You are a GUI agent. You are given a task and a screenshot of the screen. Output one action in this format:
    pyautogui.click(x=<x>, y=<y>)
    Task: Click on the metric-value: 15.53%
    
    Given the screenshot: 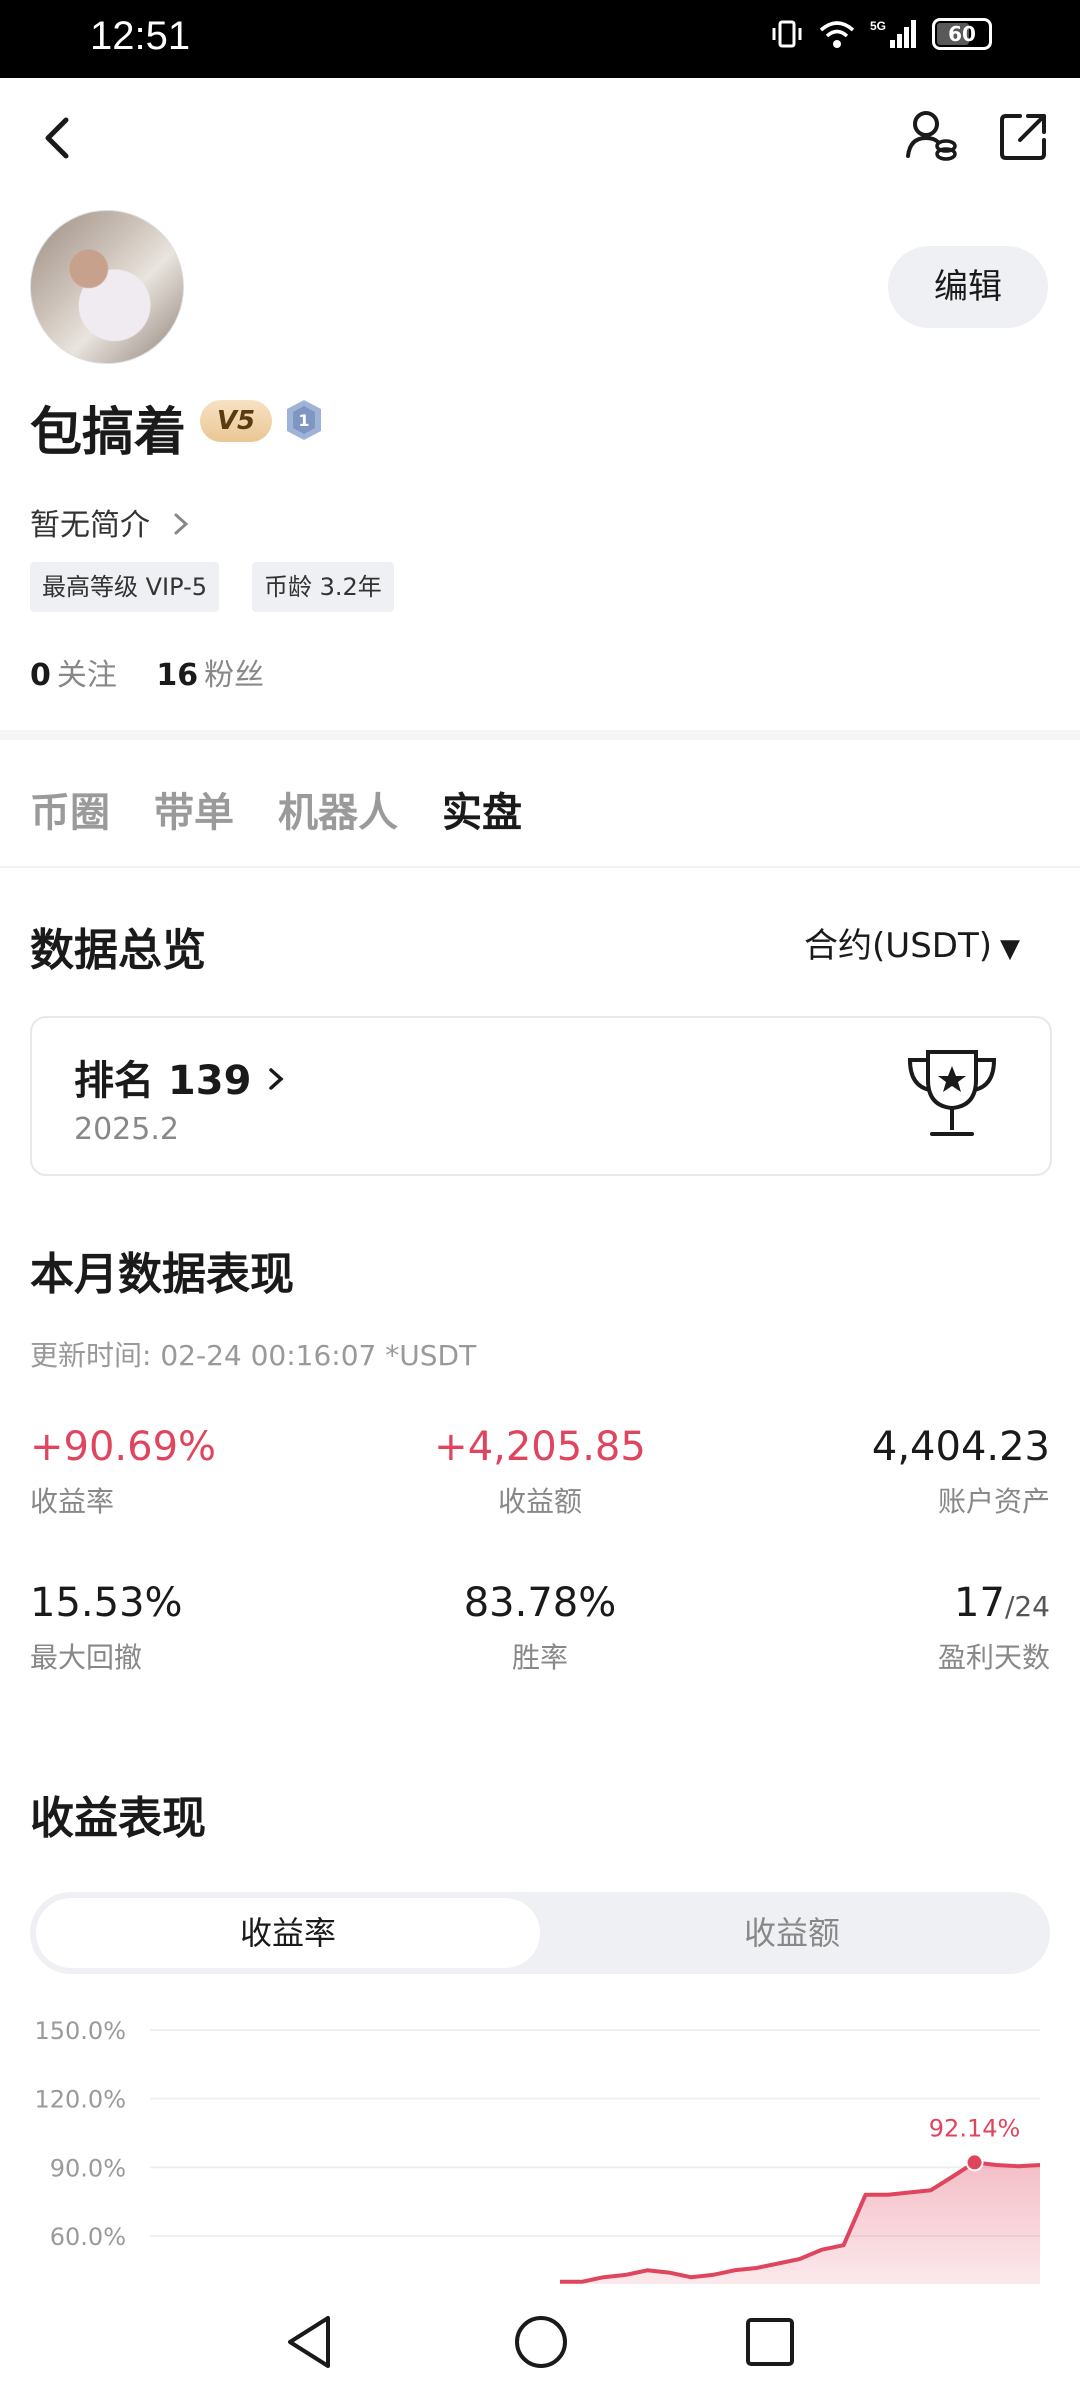 What is the action you would take?
    pyautogui.click(x=106, y=1603)
    